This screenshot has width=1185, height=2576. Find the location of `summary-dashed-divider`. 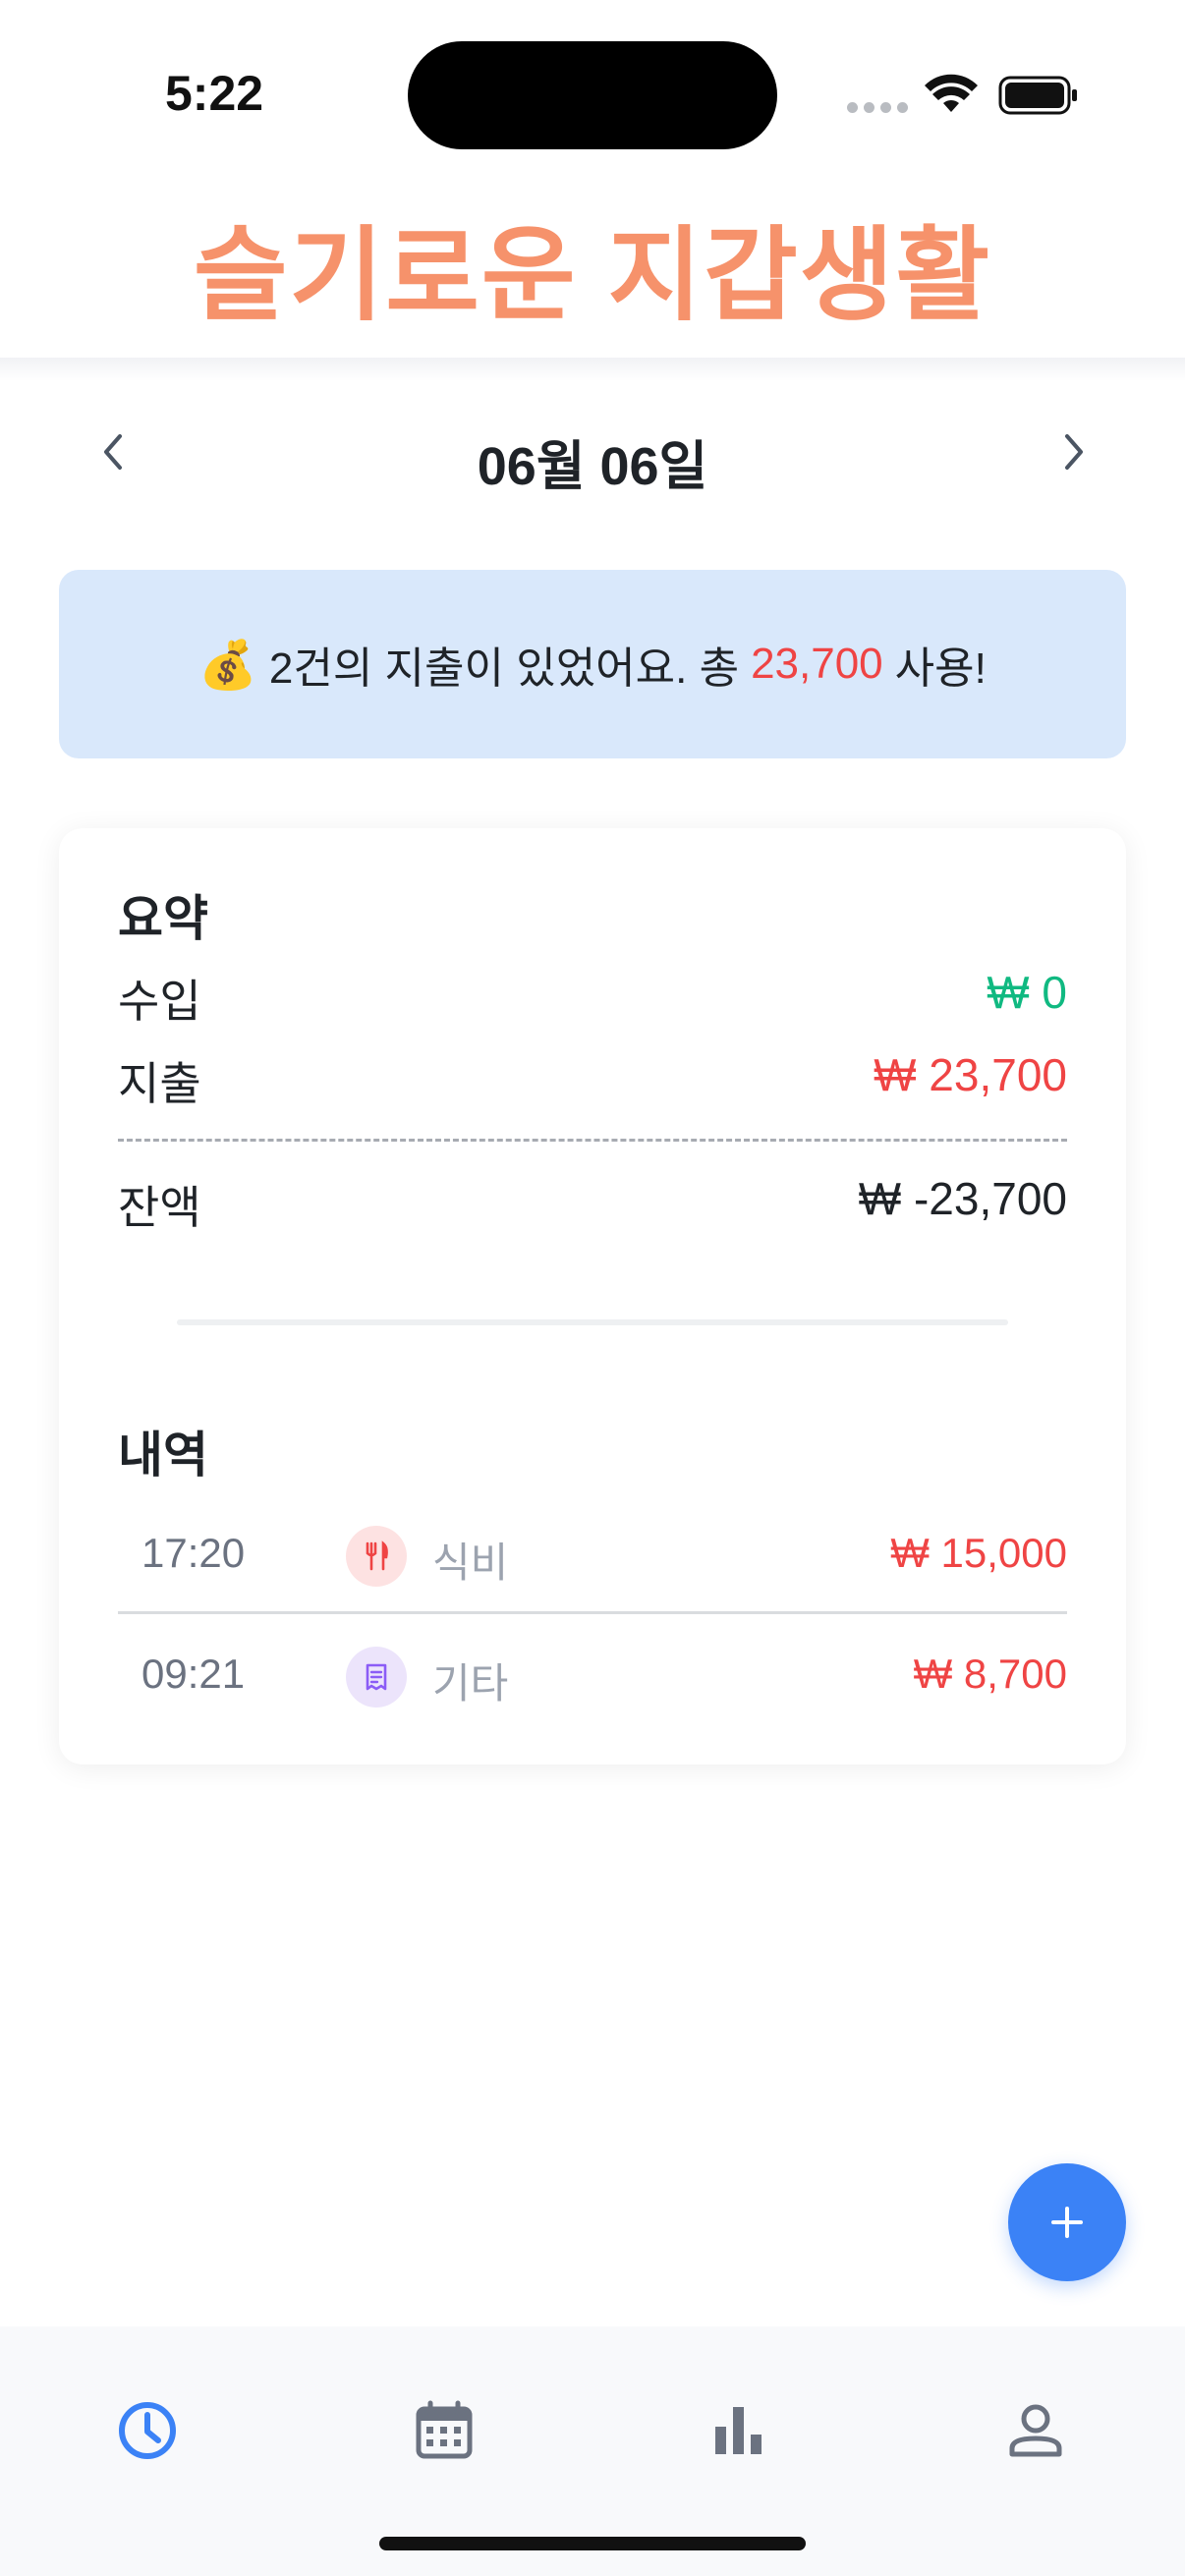

summary-dashed-divider is located at coordinates (592, 1140).